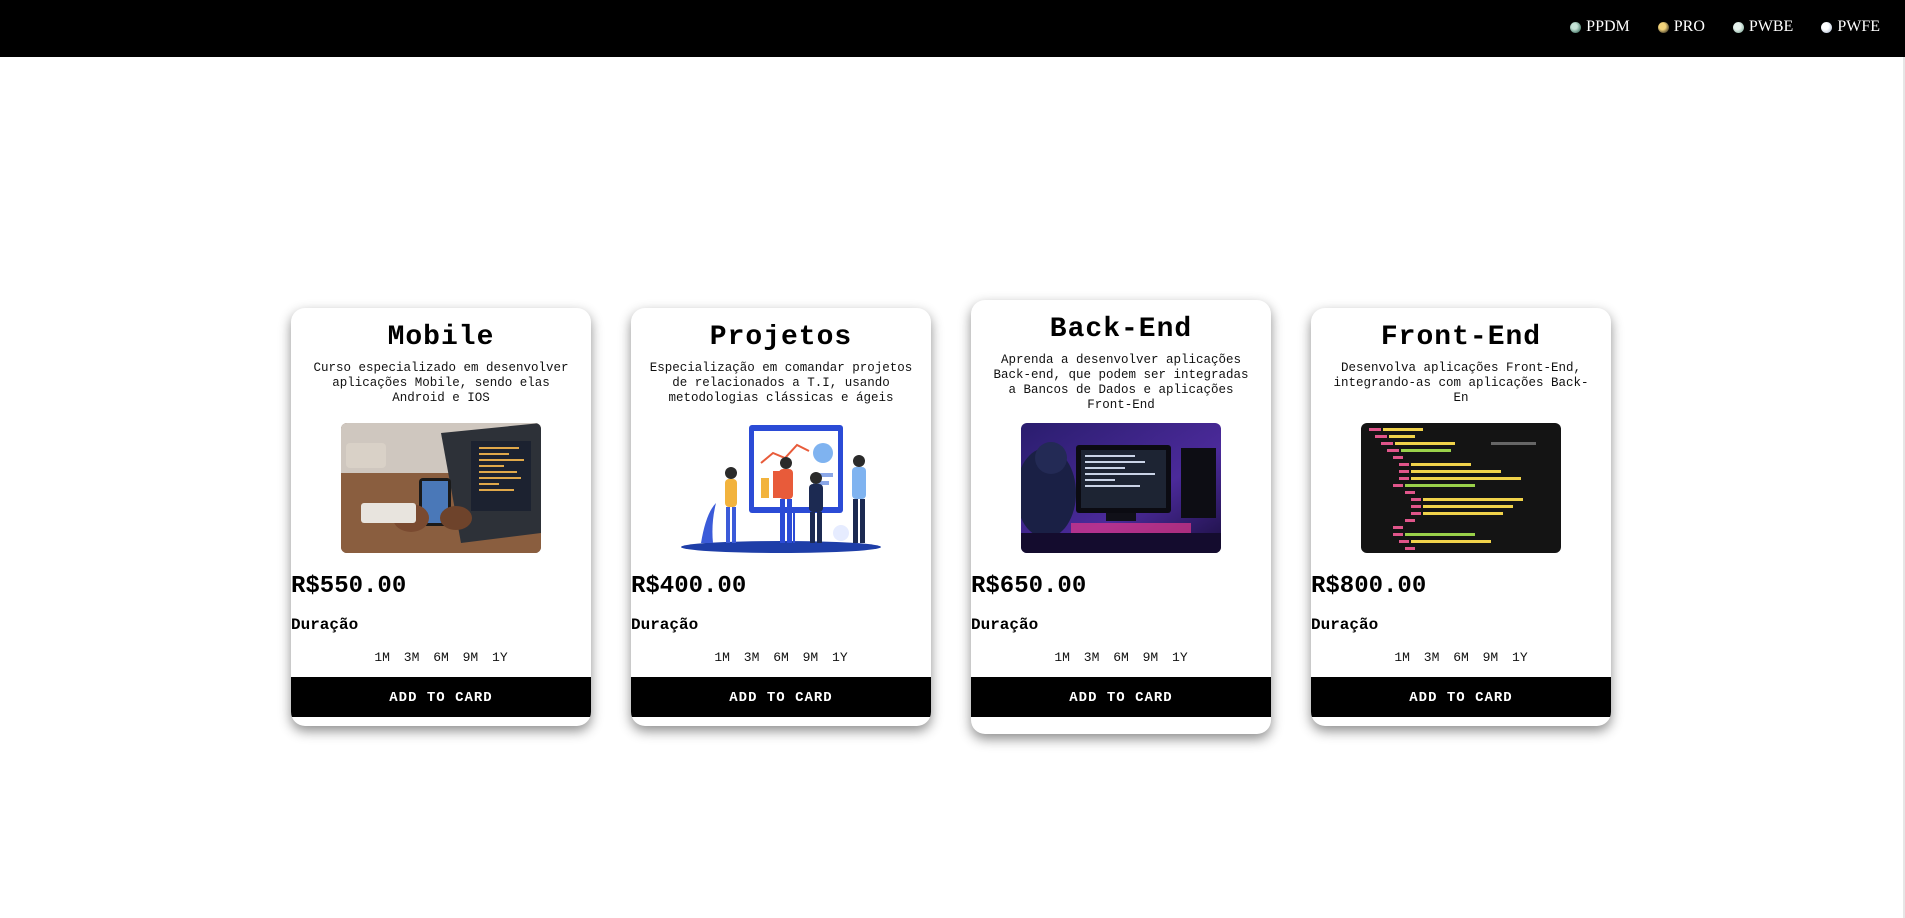 This screenshot has width=1905, height=918. Describe the element at coordinates (781, 337) in the screenshot. I see `card-title: Projetos` at that location.